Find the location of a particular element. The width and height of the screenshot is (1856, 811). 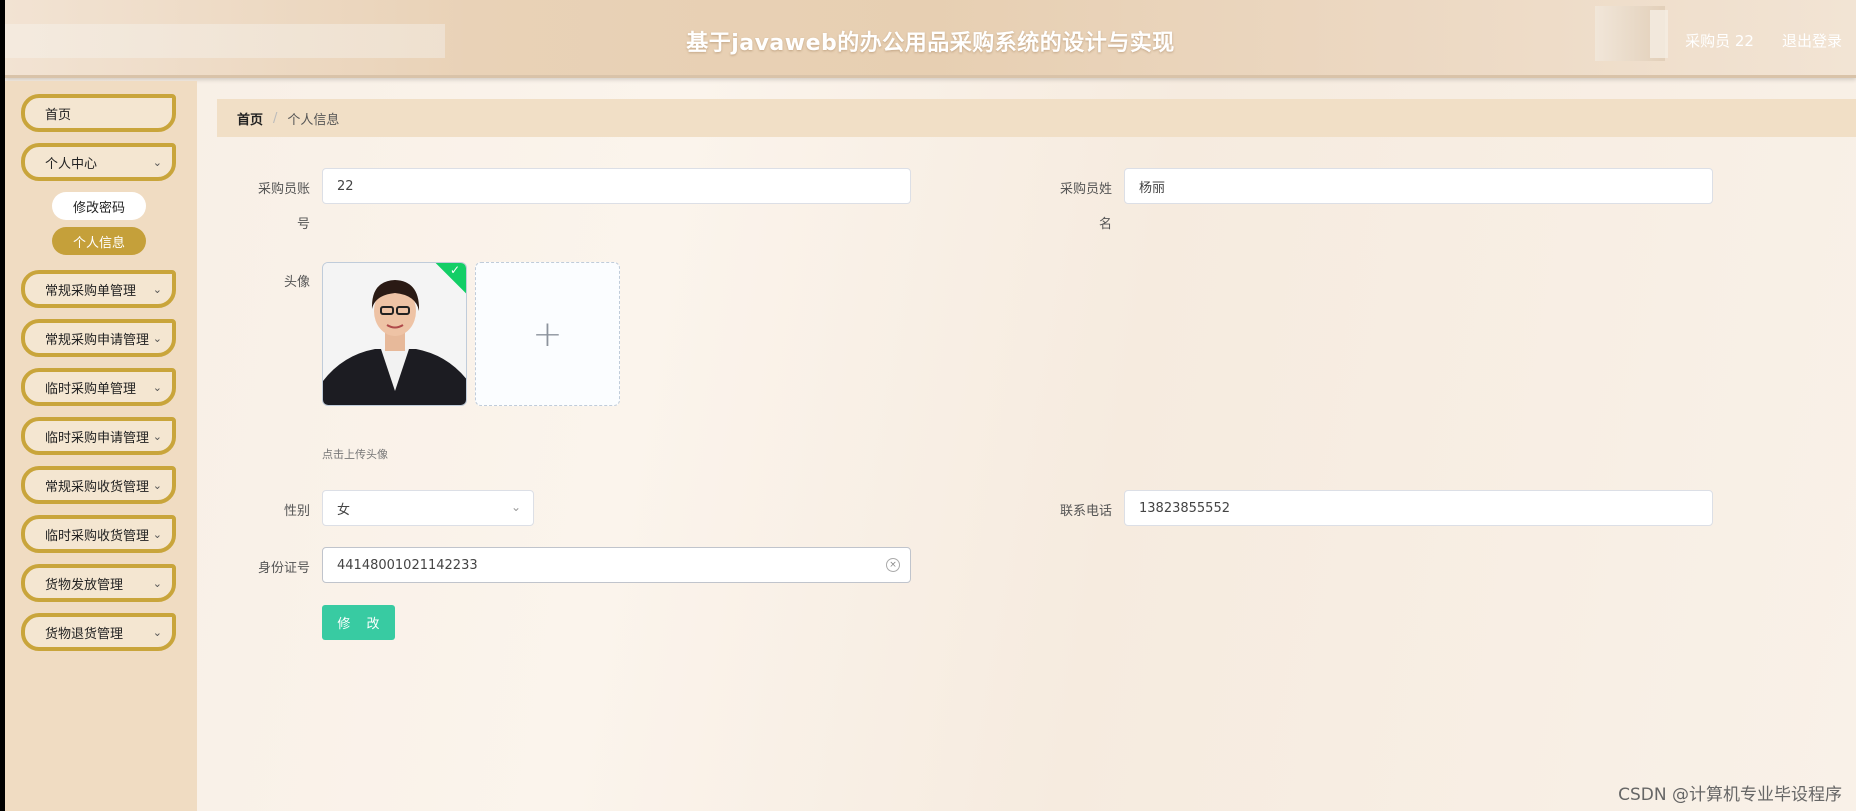

phone-value: 13823855552 is located at coordinates (1184, 508).